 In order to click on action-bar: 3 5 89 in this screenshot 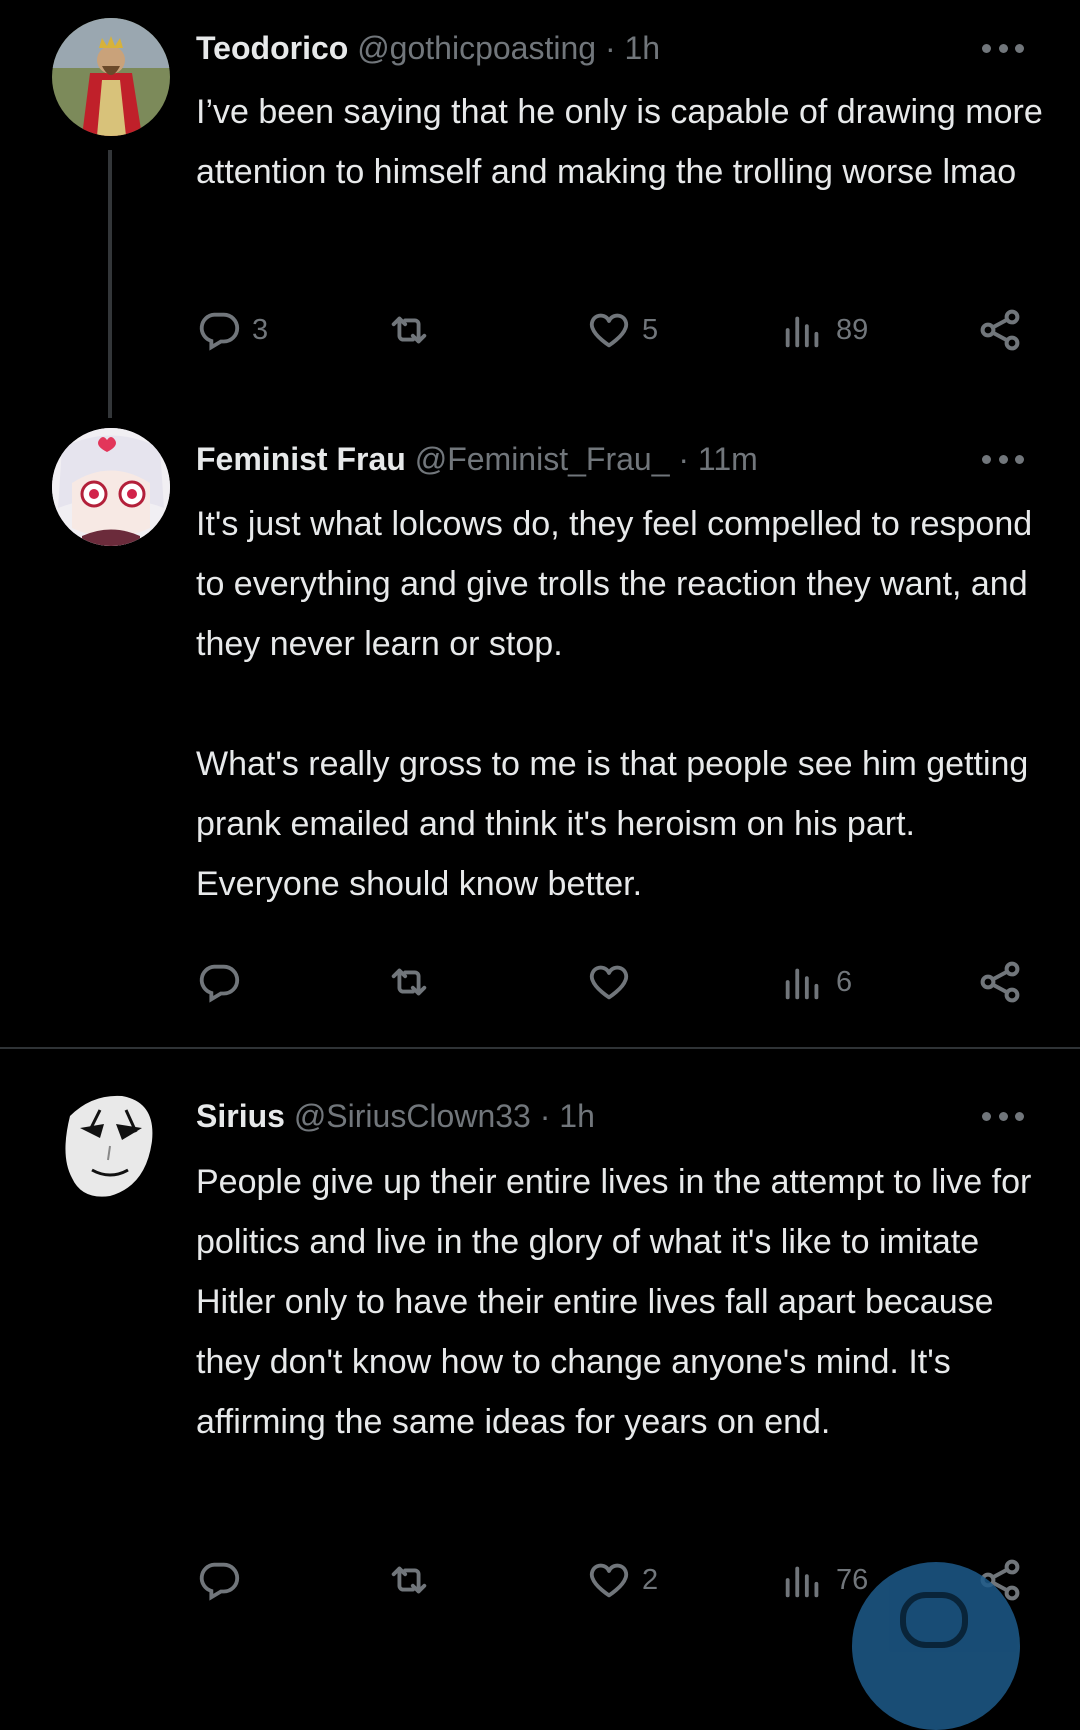, I will do `click(611, 330)`.